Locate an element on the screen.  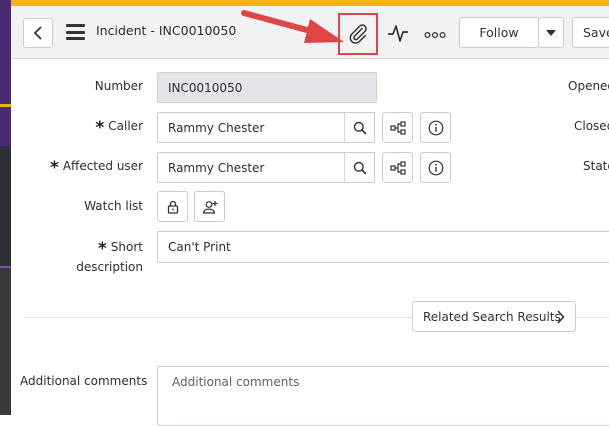
hamburger-menu-icon is located at coordinates (75, 32).